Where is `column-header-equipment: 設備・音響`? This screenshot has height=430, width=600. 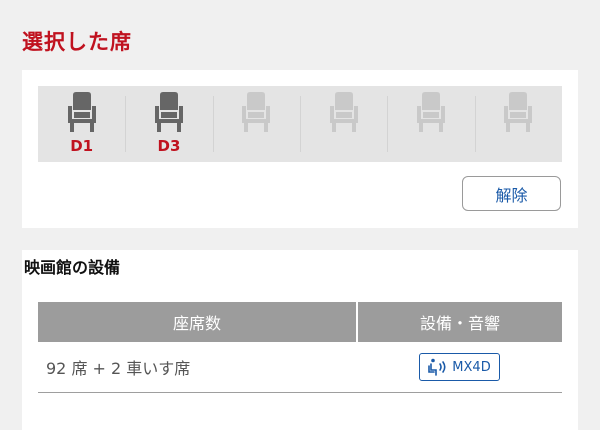
column-header-equipment: 設備・音響 is located at coordinates (459, 322).